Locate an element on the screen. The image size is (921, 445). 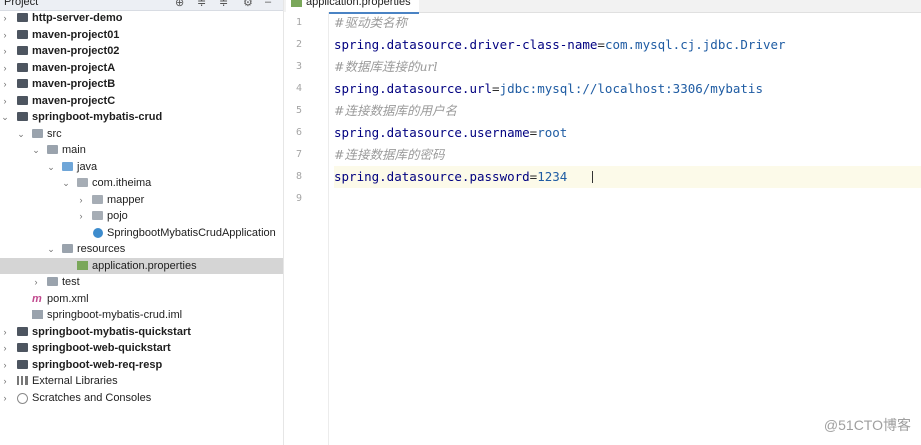
code-line: #数据库连接的url is located at coordinates (627, 67).